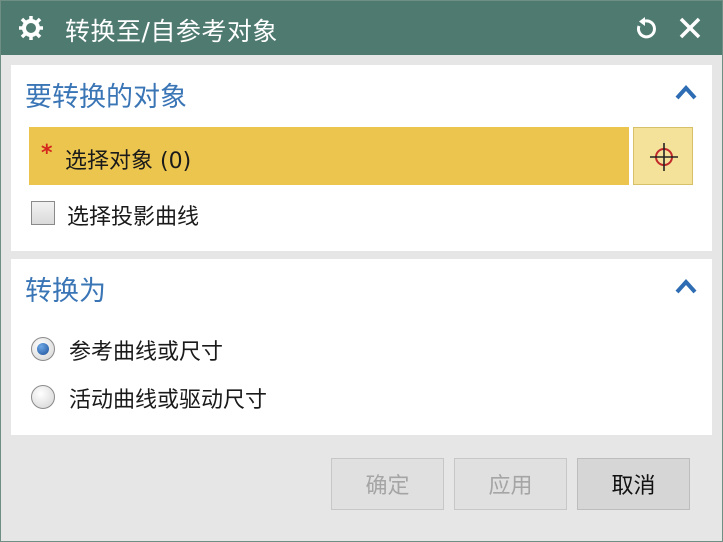 This screenshot has height=542, width=723. What do you see at coordinates (690, 28) in the screenshot?
I see `close-icon` at bounding box center [690, 28].